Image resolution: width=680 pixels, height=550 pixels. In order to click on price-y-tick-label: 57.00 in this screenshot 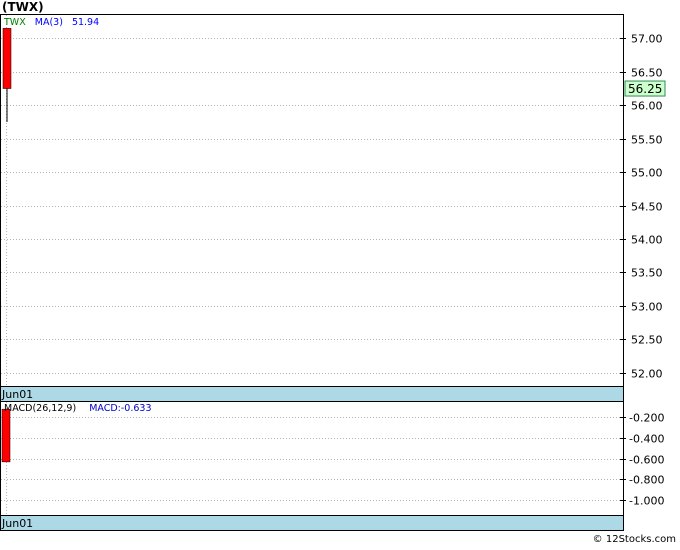, I will do `click(647, 39)`.